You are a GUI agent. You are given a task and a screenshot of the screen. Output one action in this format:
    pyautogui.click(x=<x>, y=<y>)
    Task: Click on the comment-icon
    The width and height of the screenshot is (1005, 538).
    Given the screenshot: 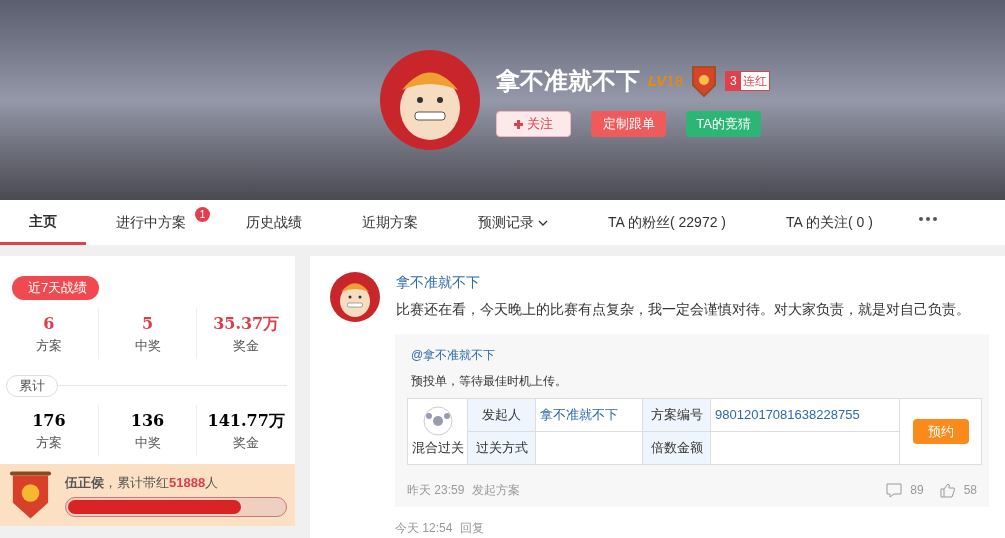 What is the action you would take?
    pyautogui.click(x=894, y=490)
    